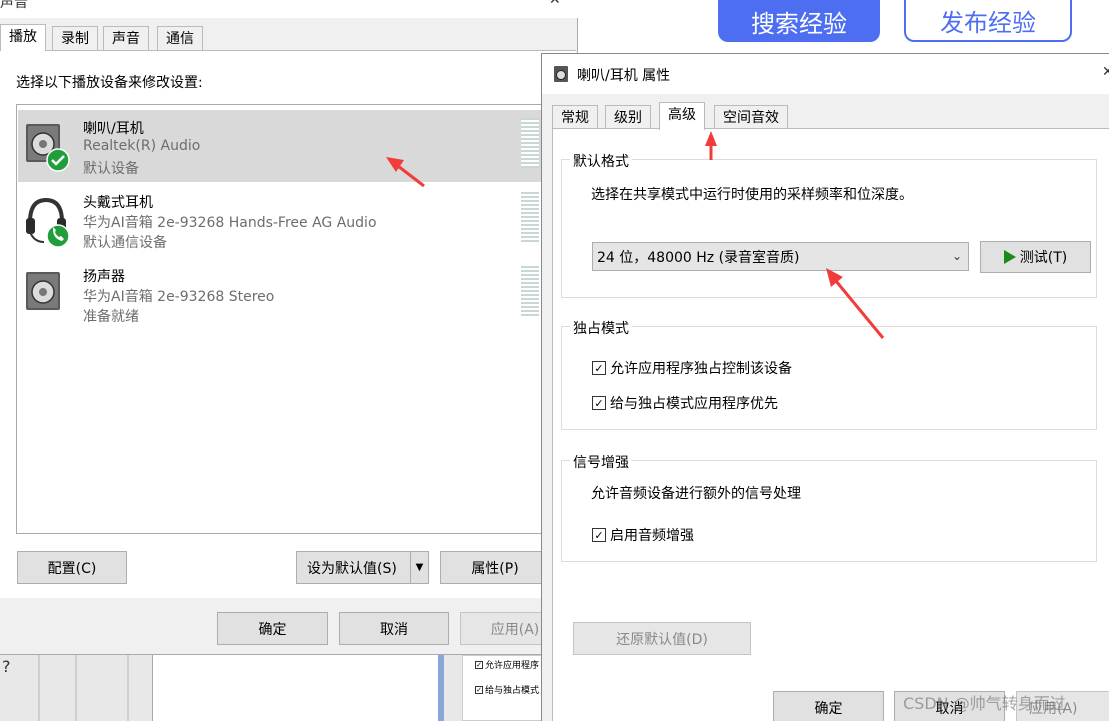 The height and width of the screenshot is (721, 1109). I want to click on device-driver: 华为AI音箱 2e-93268 Stereo, so click(179, 297).